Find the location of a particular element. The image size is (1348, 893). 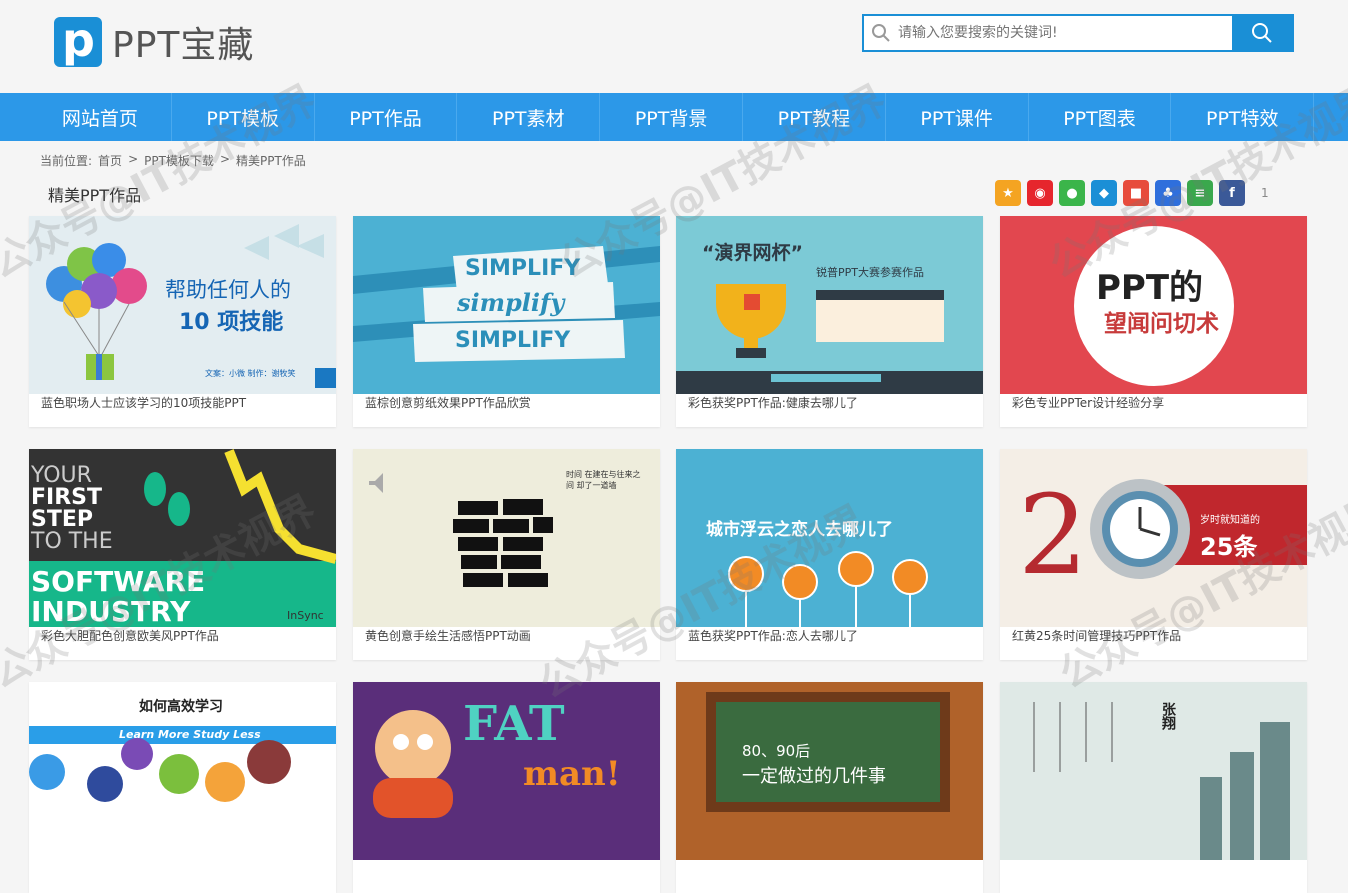

search-bar is located at coordinates (1078, 33).